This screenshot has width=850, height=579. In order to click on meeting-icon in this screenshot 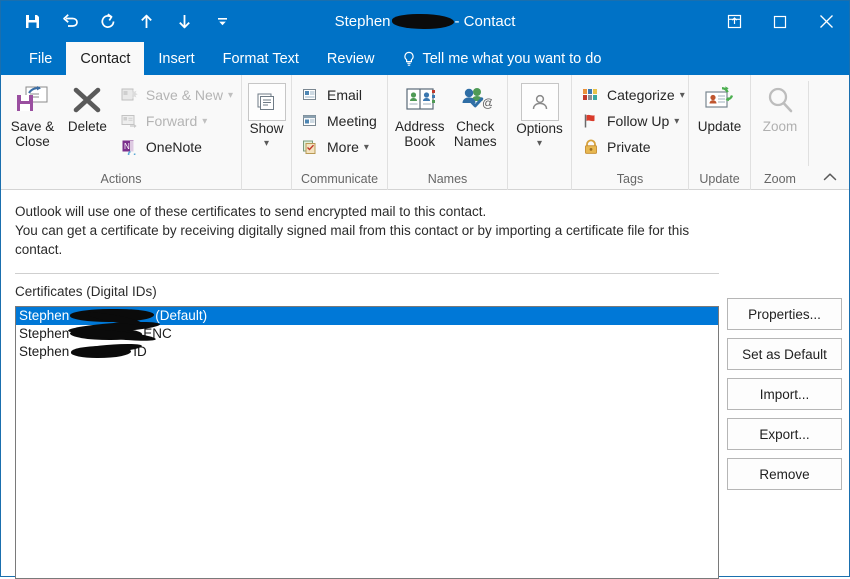, I will do `click(311, 121)`.